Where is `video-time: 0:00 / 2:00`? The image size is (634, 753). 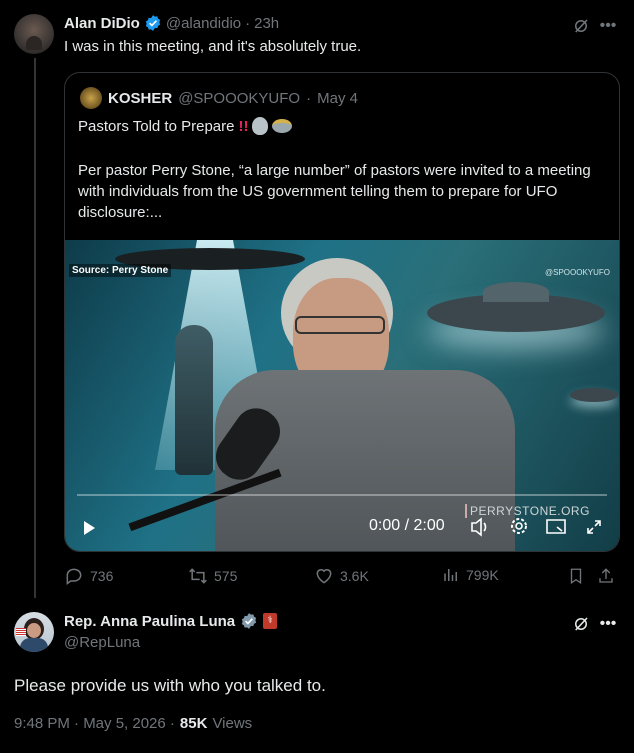 video-time: 0:00 / 2:00 is located at coordinates (407, 525).